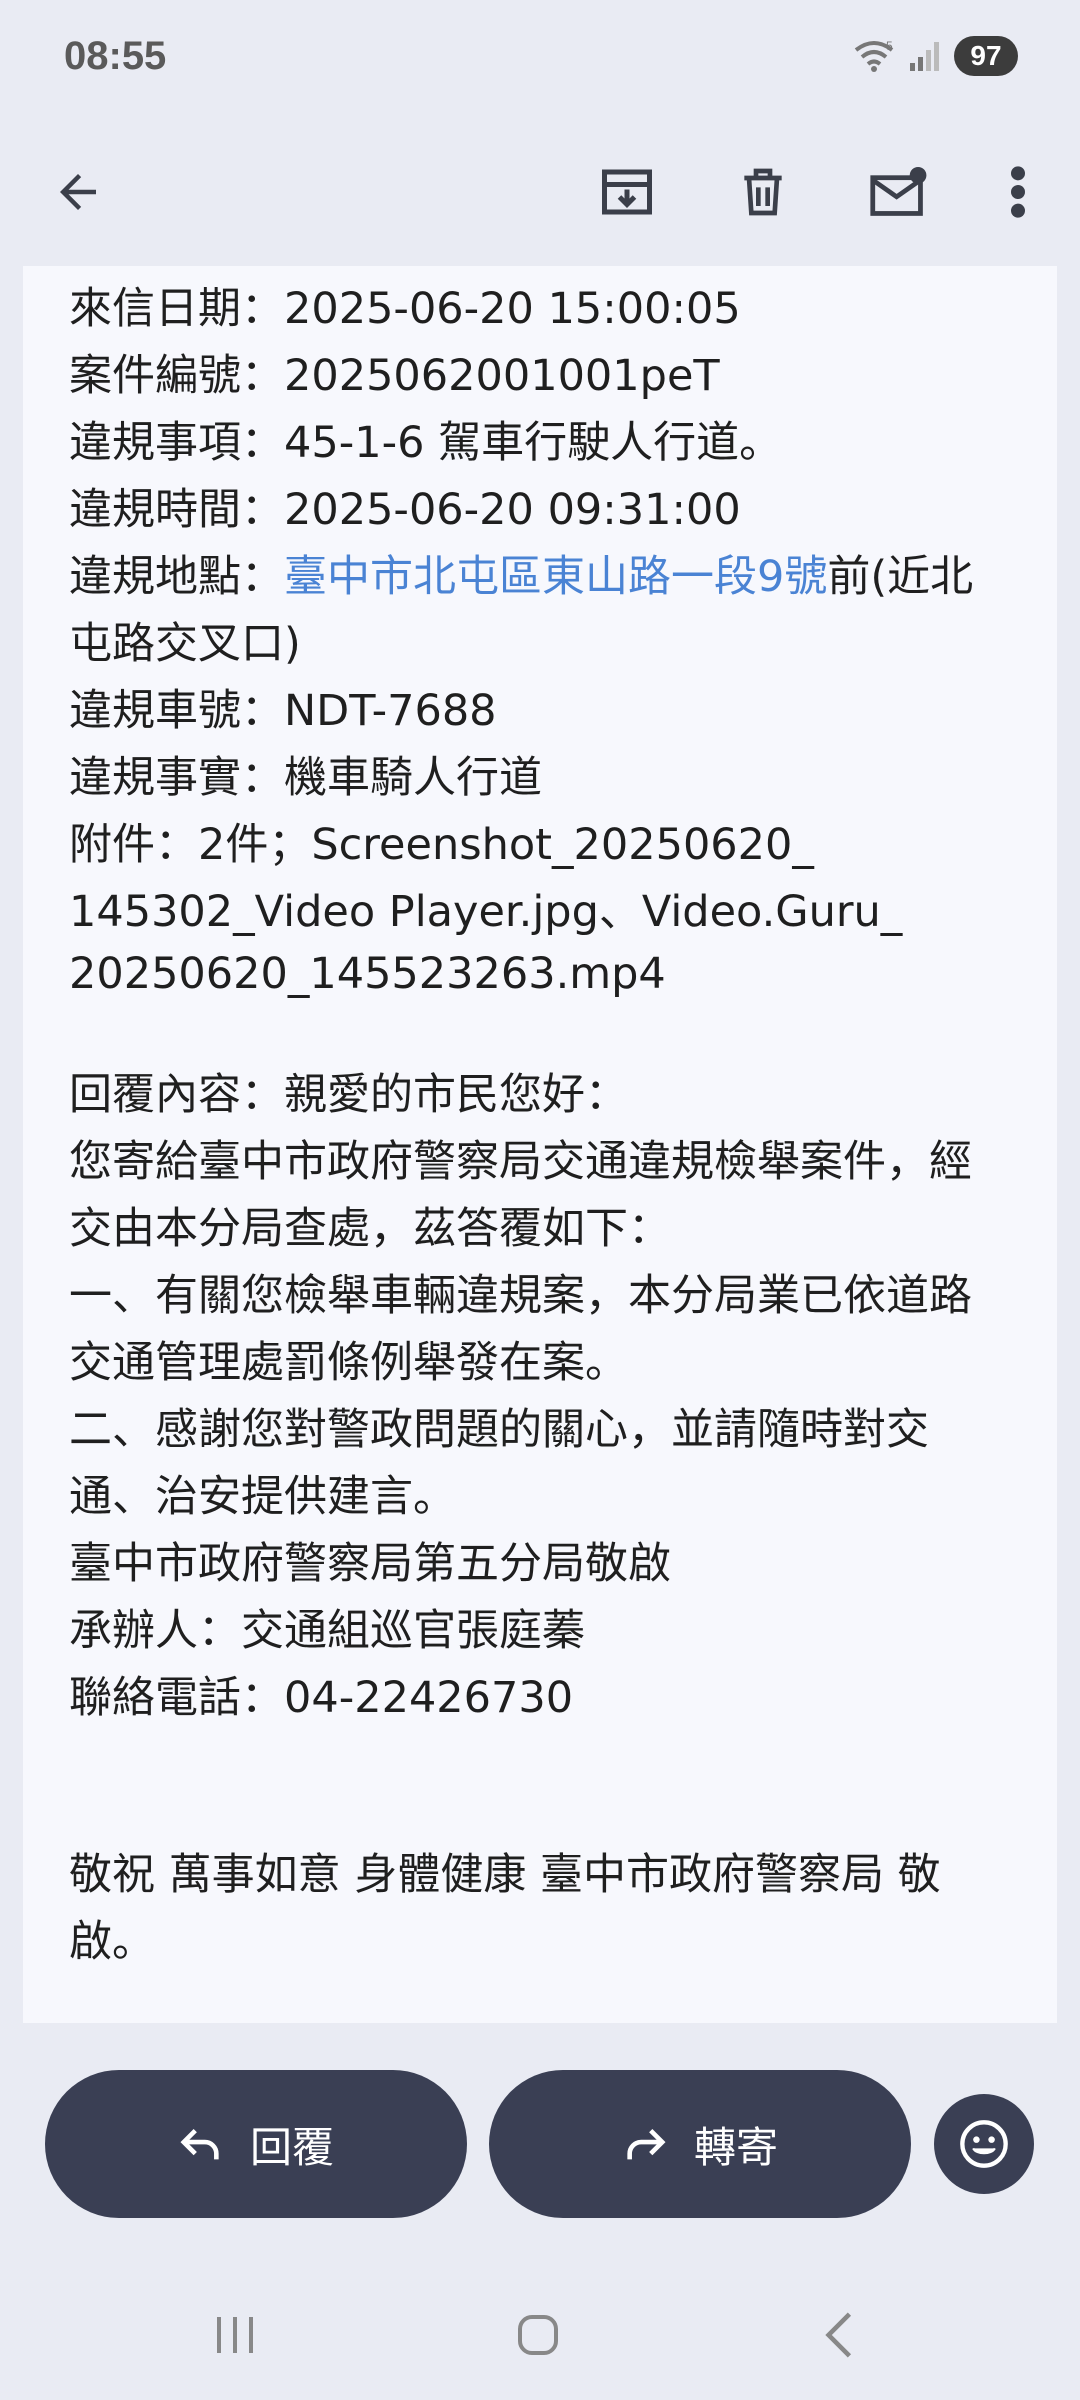 The height and width of the screenshot is (2400, 1080). What do you see at coordinates (115, 56) in the screenshot?
I see `status-time: 08:55` at bounding box center [115, 56].